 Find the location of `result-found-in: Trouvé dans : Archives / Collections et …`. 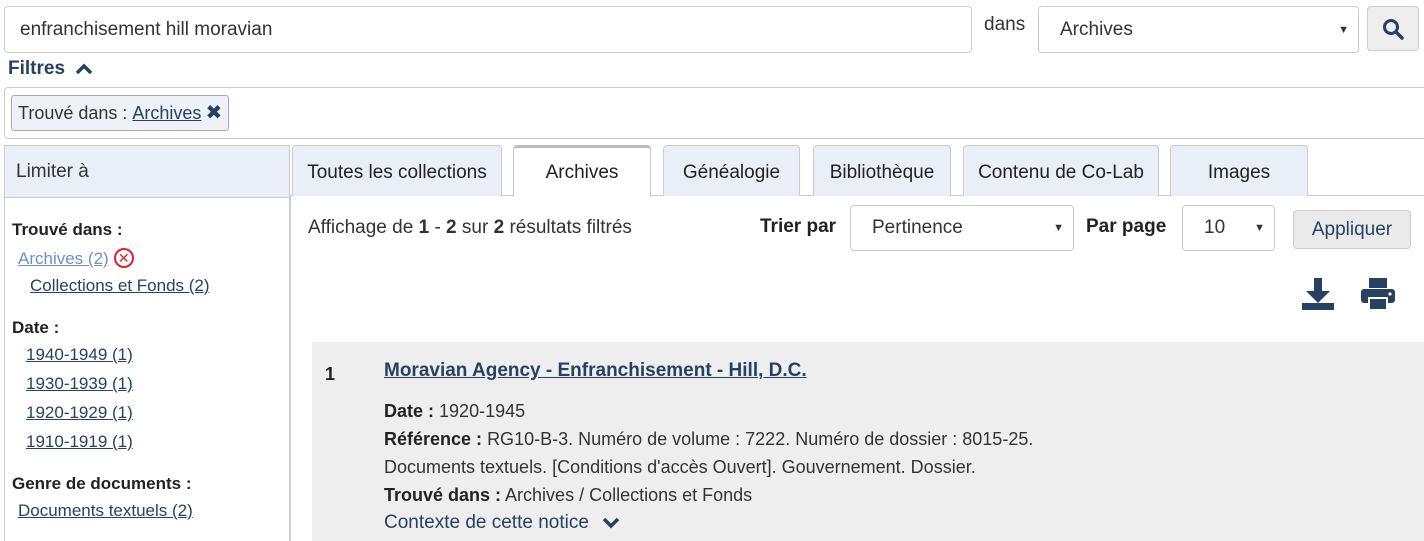

result-found-in: Trouvé dans : Archives / Collections et … is located at coordinates (568, 495).